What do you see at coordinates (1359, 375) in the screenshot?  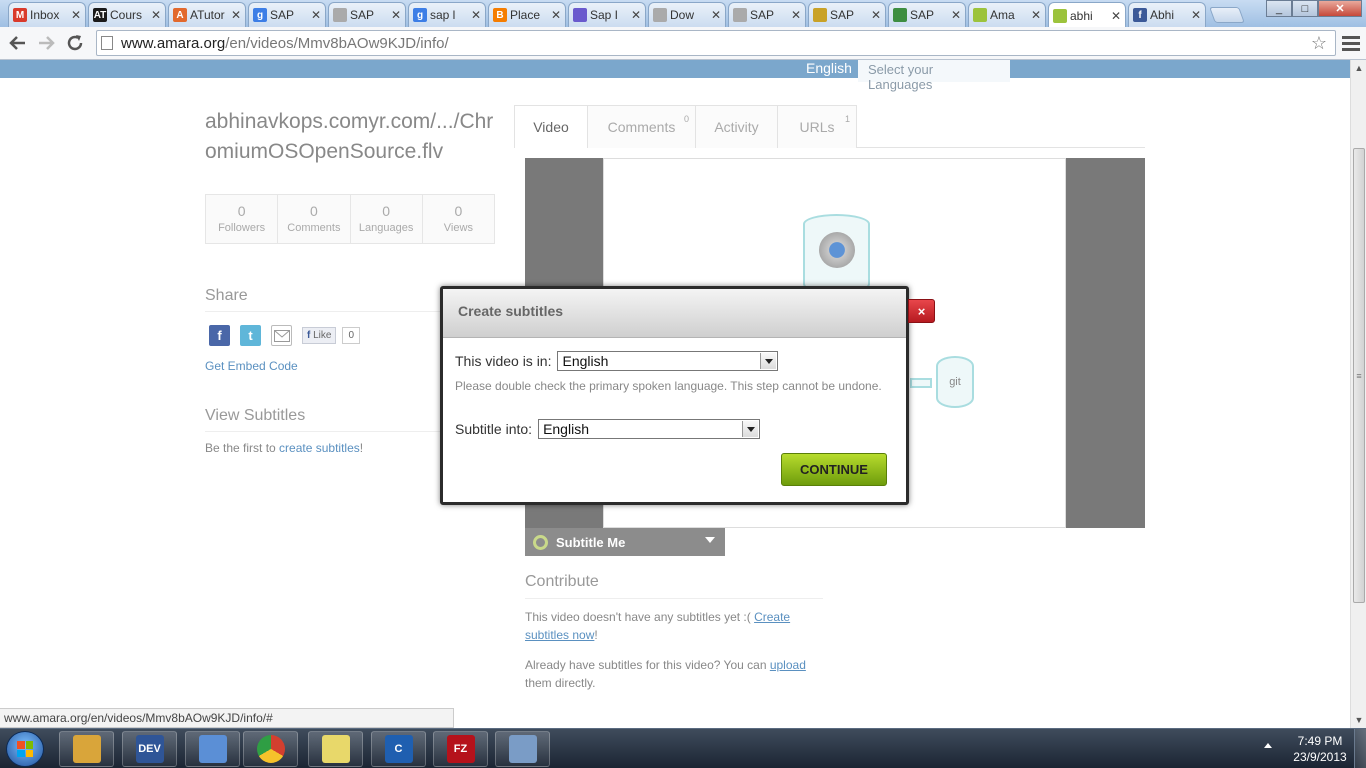 I see `scrollbar-thumb: ≡` at bounding box center [1359, 375].